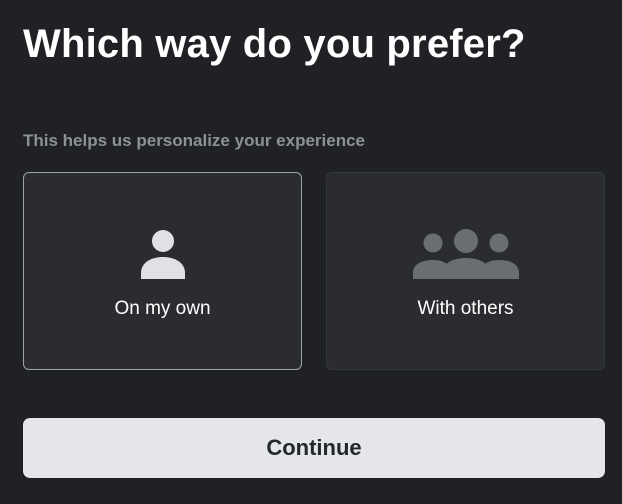 The image size is (622, 504). Describe the element at coordinates (314, 448) in the screenshot. I see `continue-button: Continue` at that location.